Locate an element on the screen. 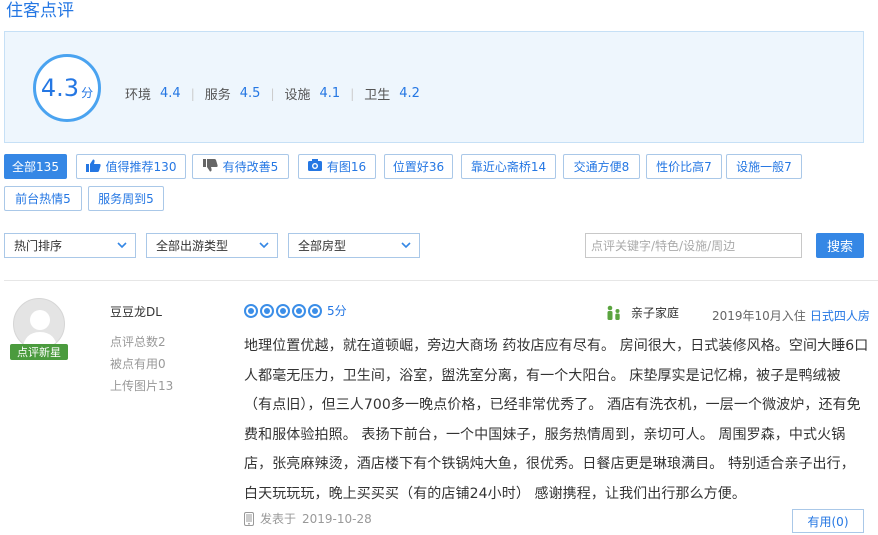 The width and height of the screenshot is (878, 535). tag-label: 靠近心斋桥14 is located at coordinates (508, 167).